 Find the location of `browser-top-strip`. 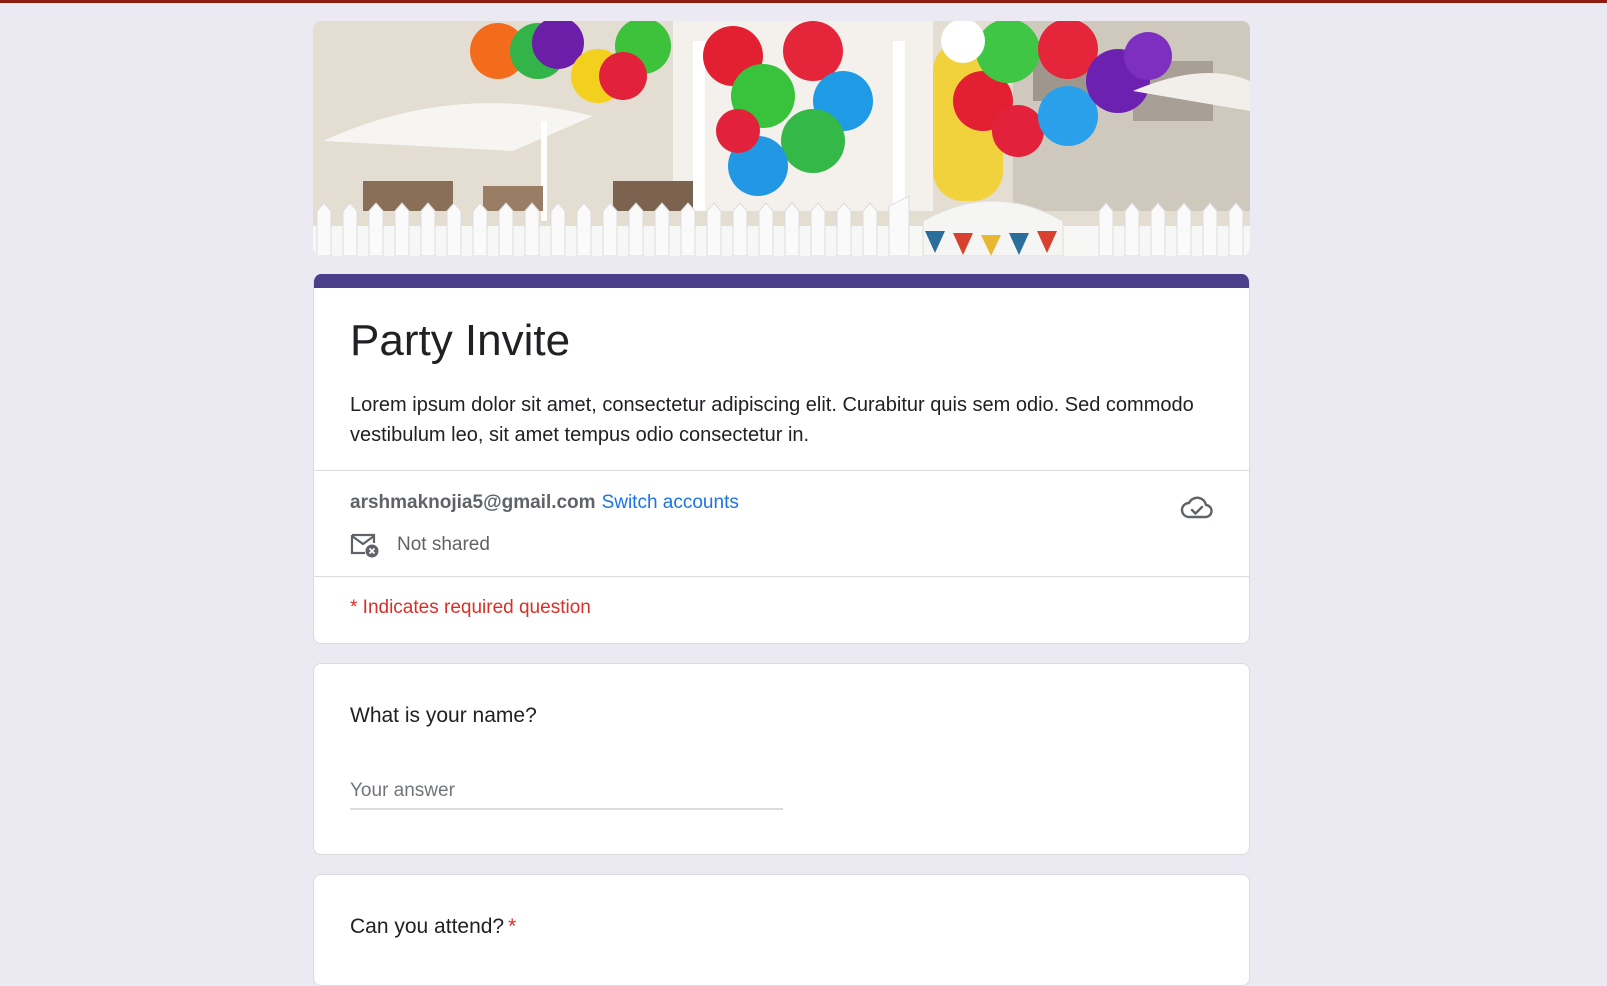

browser-top-strip is located at coordinates (803, 1).